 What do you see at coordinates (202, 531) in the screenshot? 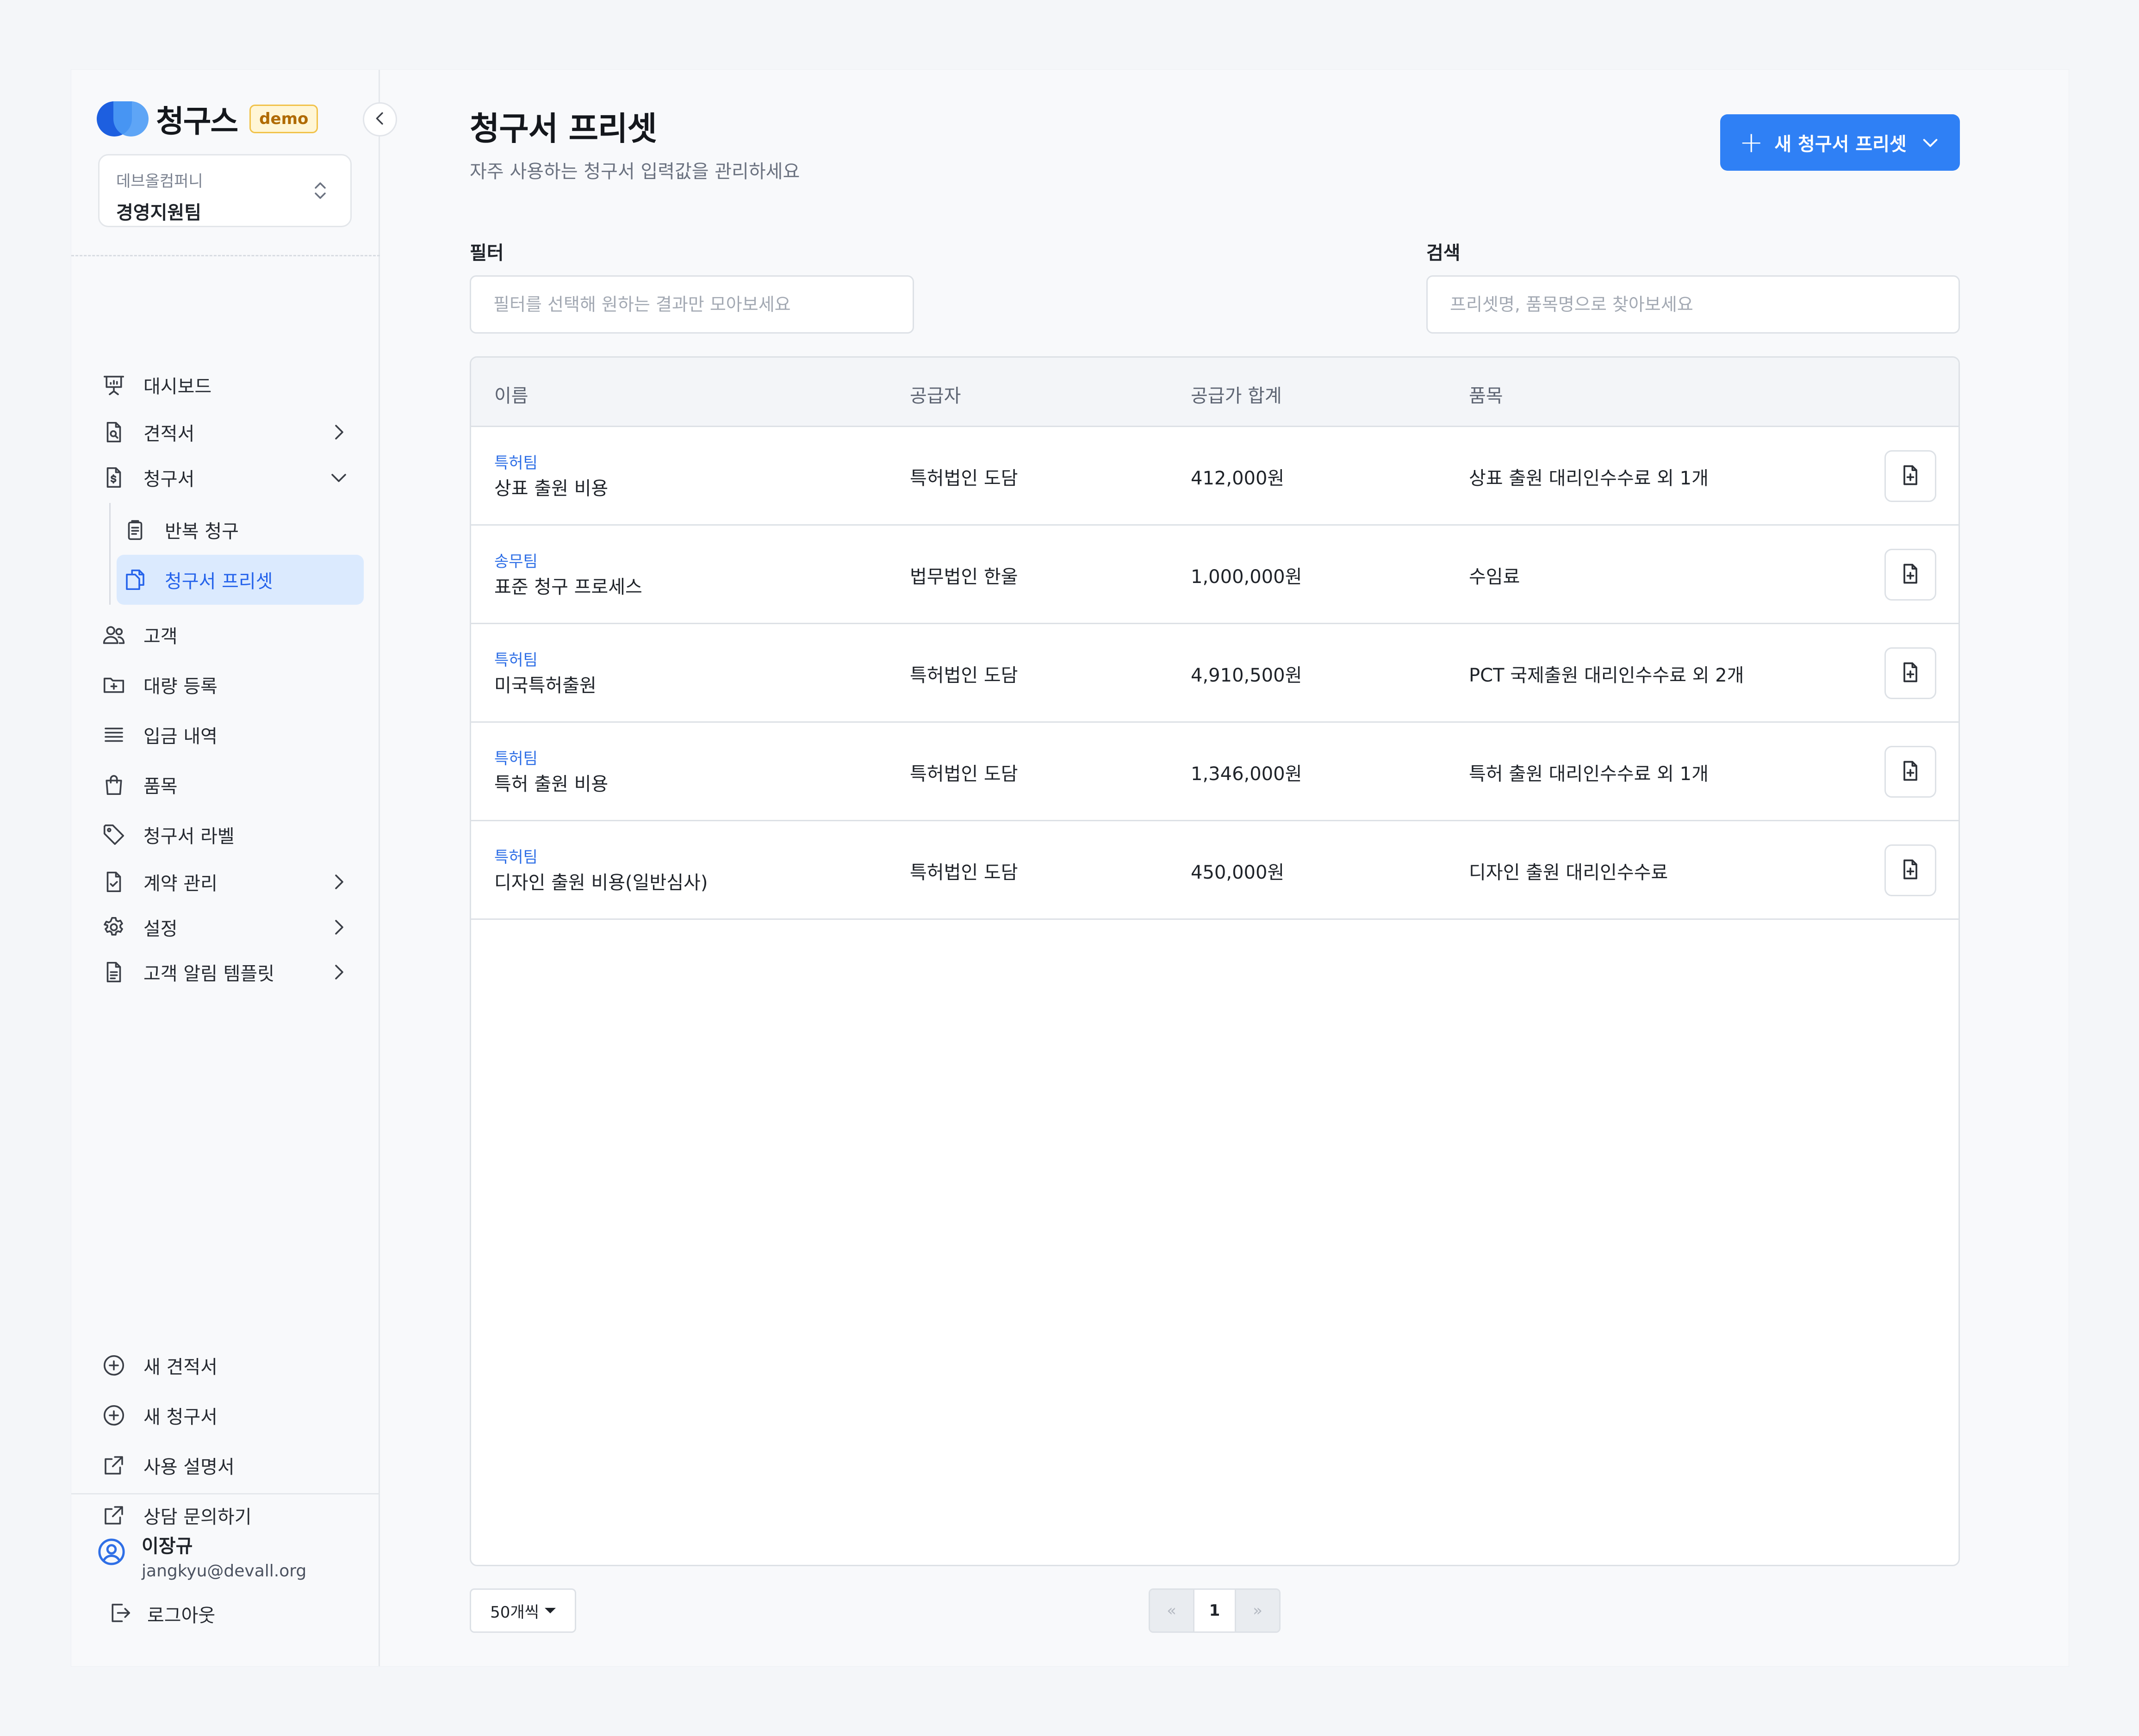
I see `sidebar-label: 반복 청구` at bounding box center [202, 531].